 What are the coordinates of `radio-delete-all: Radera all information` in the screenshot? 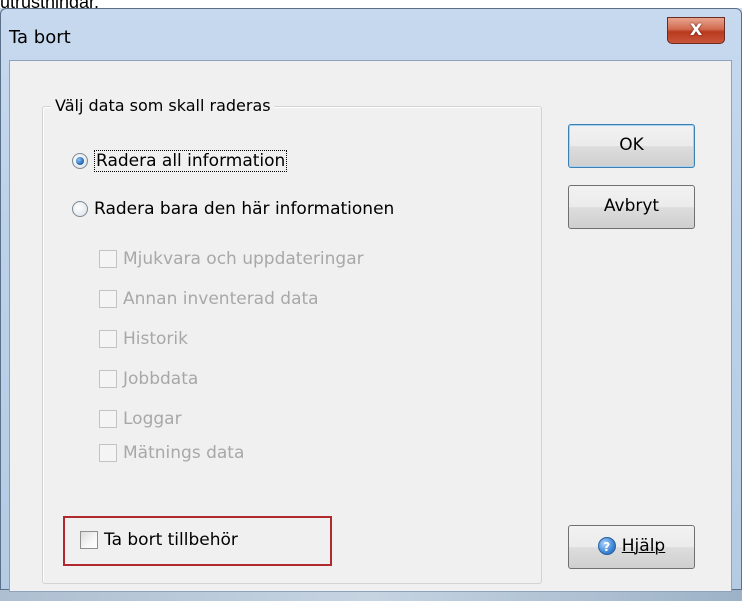 It's located at (180, 161).